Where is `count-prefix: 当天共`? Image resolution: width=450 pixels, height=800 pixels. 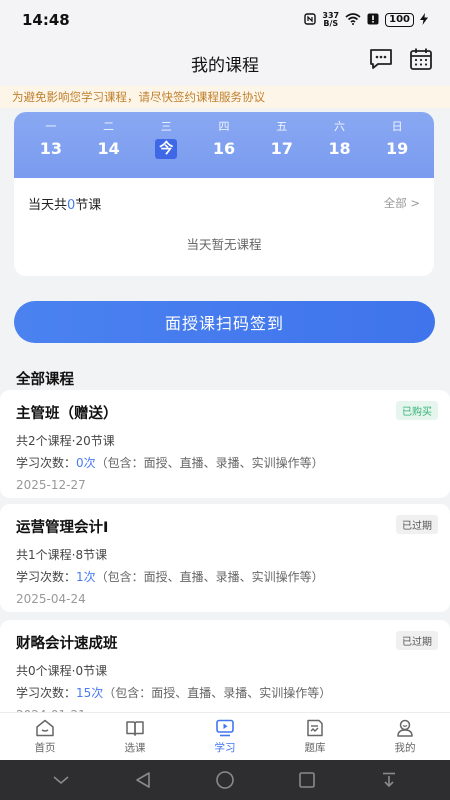
count-prefix: 当天共 is located at coordinates (48, 205).